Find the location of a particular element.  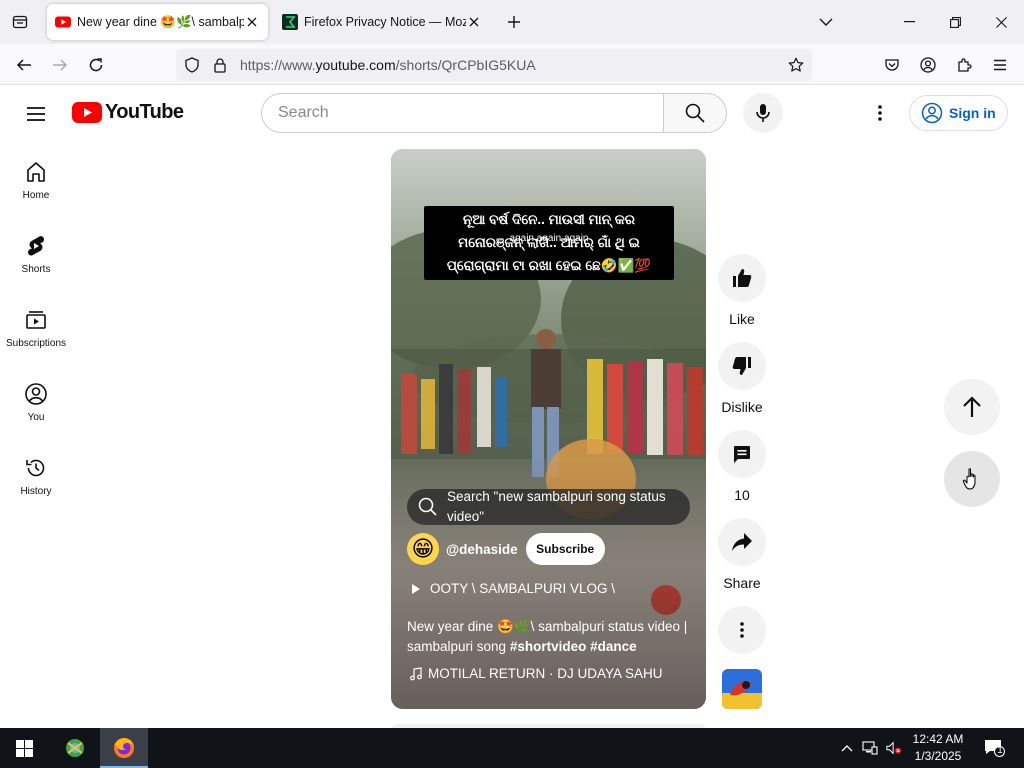

list-all-tabs-button is located at coordinates (826, 22).